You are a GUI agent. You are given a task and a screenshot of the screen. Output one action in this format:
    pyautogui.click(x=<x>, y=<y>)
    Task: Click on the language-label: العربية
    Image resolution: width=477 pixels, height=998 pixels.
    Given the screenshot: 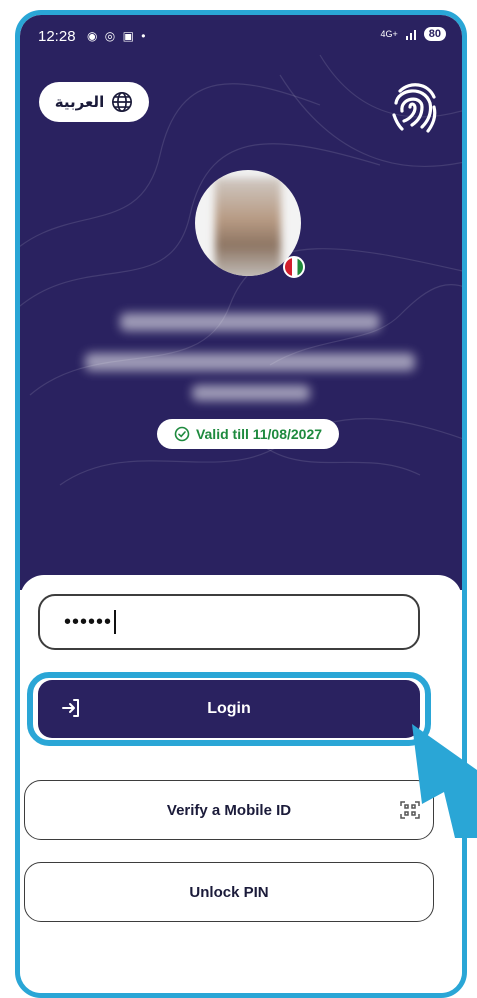 What is the action you would take?
    pyautogui.click(x=79, y=102)
    